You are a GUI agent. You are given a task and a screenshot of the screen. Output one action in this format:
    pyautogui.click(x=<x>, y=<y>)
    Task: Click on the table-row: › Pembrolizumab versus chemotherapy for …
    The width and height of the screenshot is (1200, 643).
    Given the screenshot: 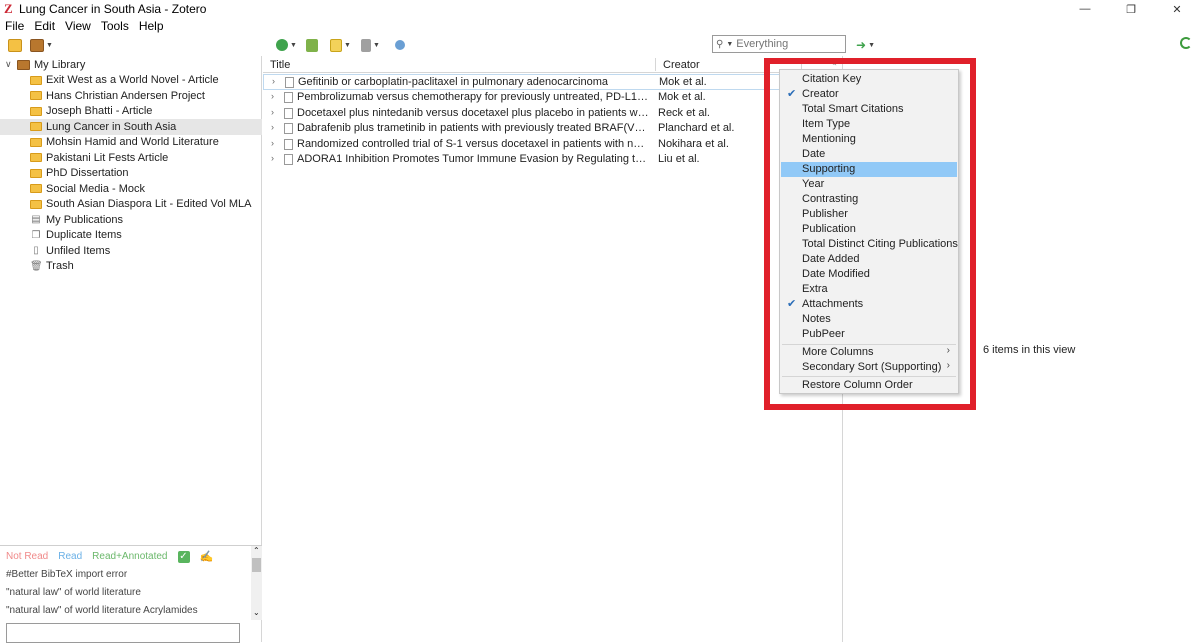 What is the action you would take?
    pyautogui.click(x=553, y=98)
    